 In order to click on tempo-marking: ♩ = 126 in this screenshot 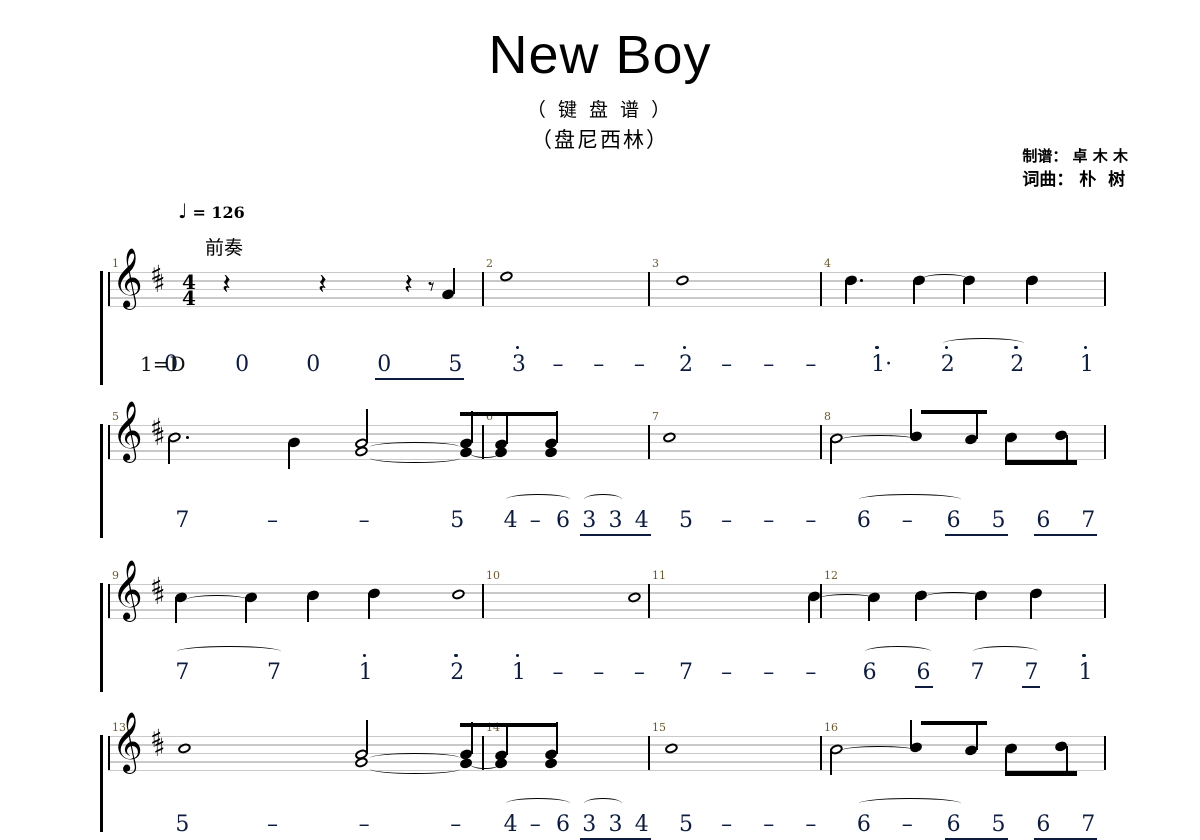, I will do `click(211, 211)`.